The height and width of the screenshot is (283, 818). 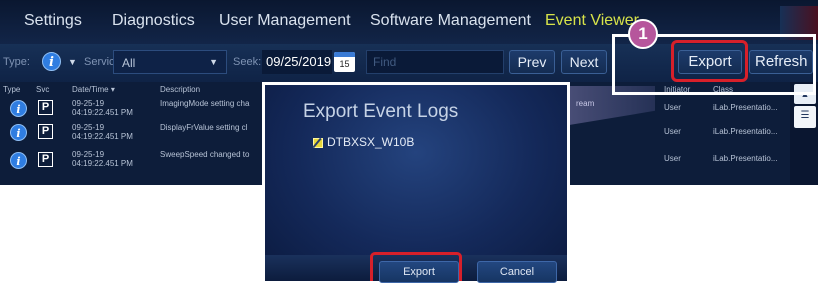 I want to click on row-description: ImagingMode setting cha, so click(x=205, y=103).